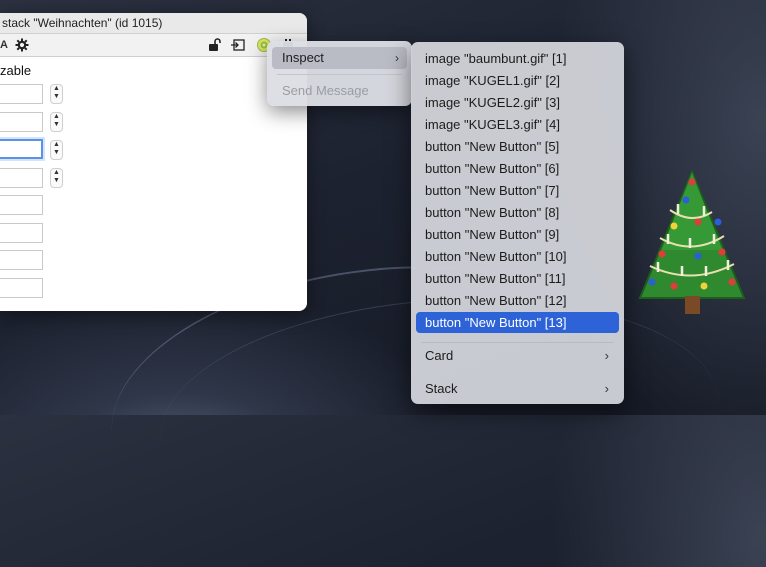 The width and height of the screenshot is (766, 567). Describe the element at coordinates (303, 57) in the screenshot. I see `menu-item-label: Inspect` at that location.